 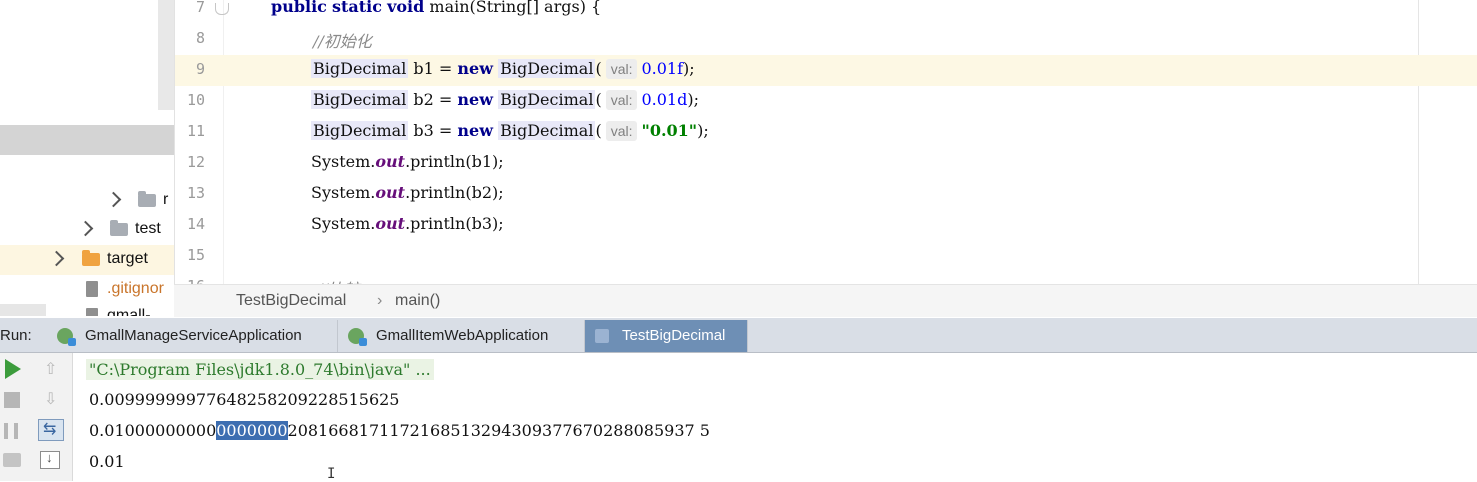 What do you see at coordinates (662, 68) in the screenshot?
I see `literal: 0.01f` at bounding box center [662, 68].